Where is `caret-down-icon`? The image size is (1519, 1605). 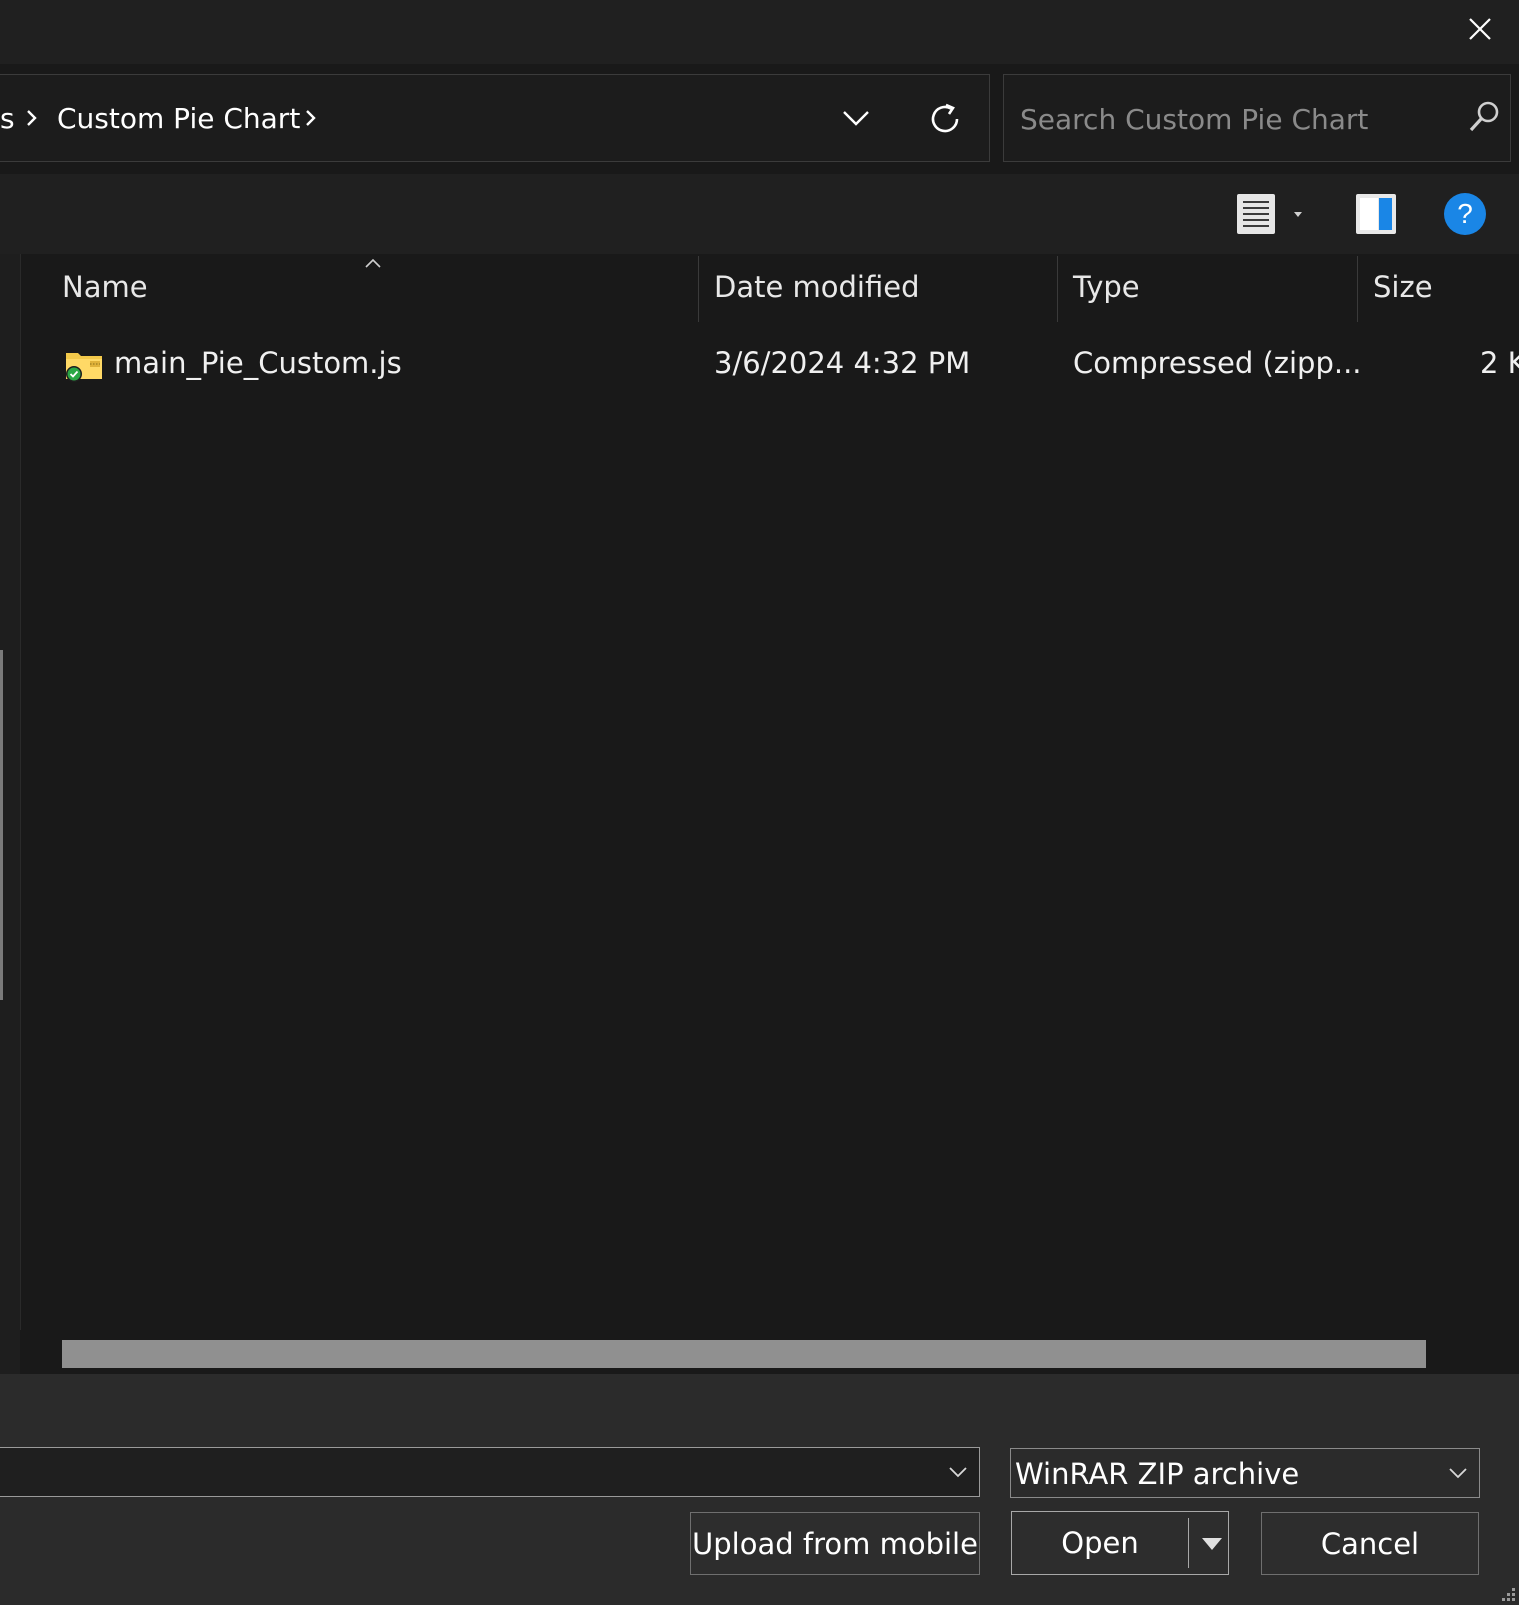 caret-down-icon is located at coordinates (1298, 214).